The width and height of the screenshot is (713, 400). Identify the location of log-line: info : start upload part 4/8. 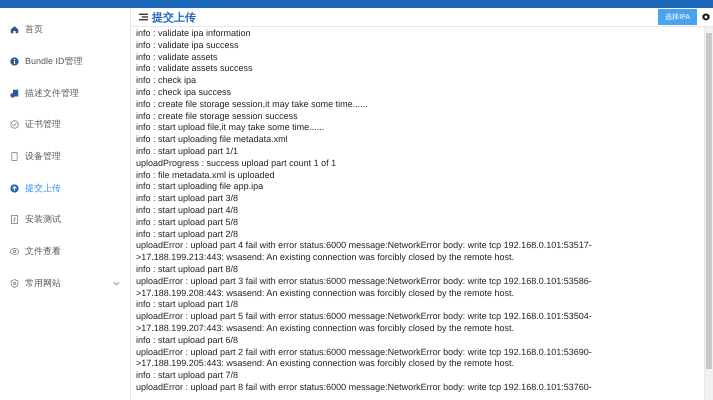
(188, 210).